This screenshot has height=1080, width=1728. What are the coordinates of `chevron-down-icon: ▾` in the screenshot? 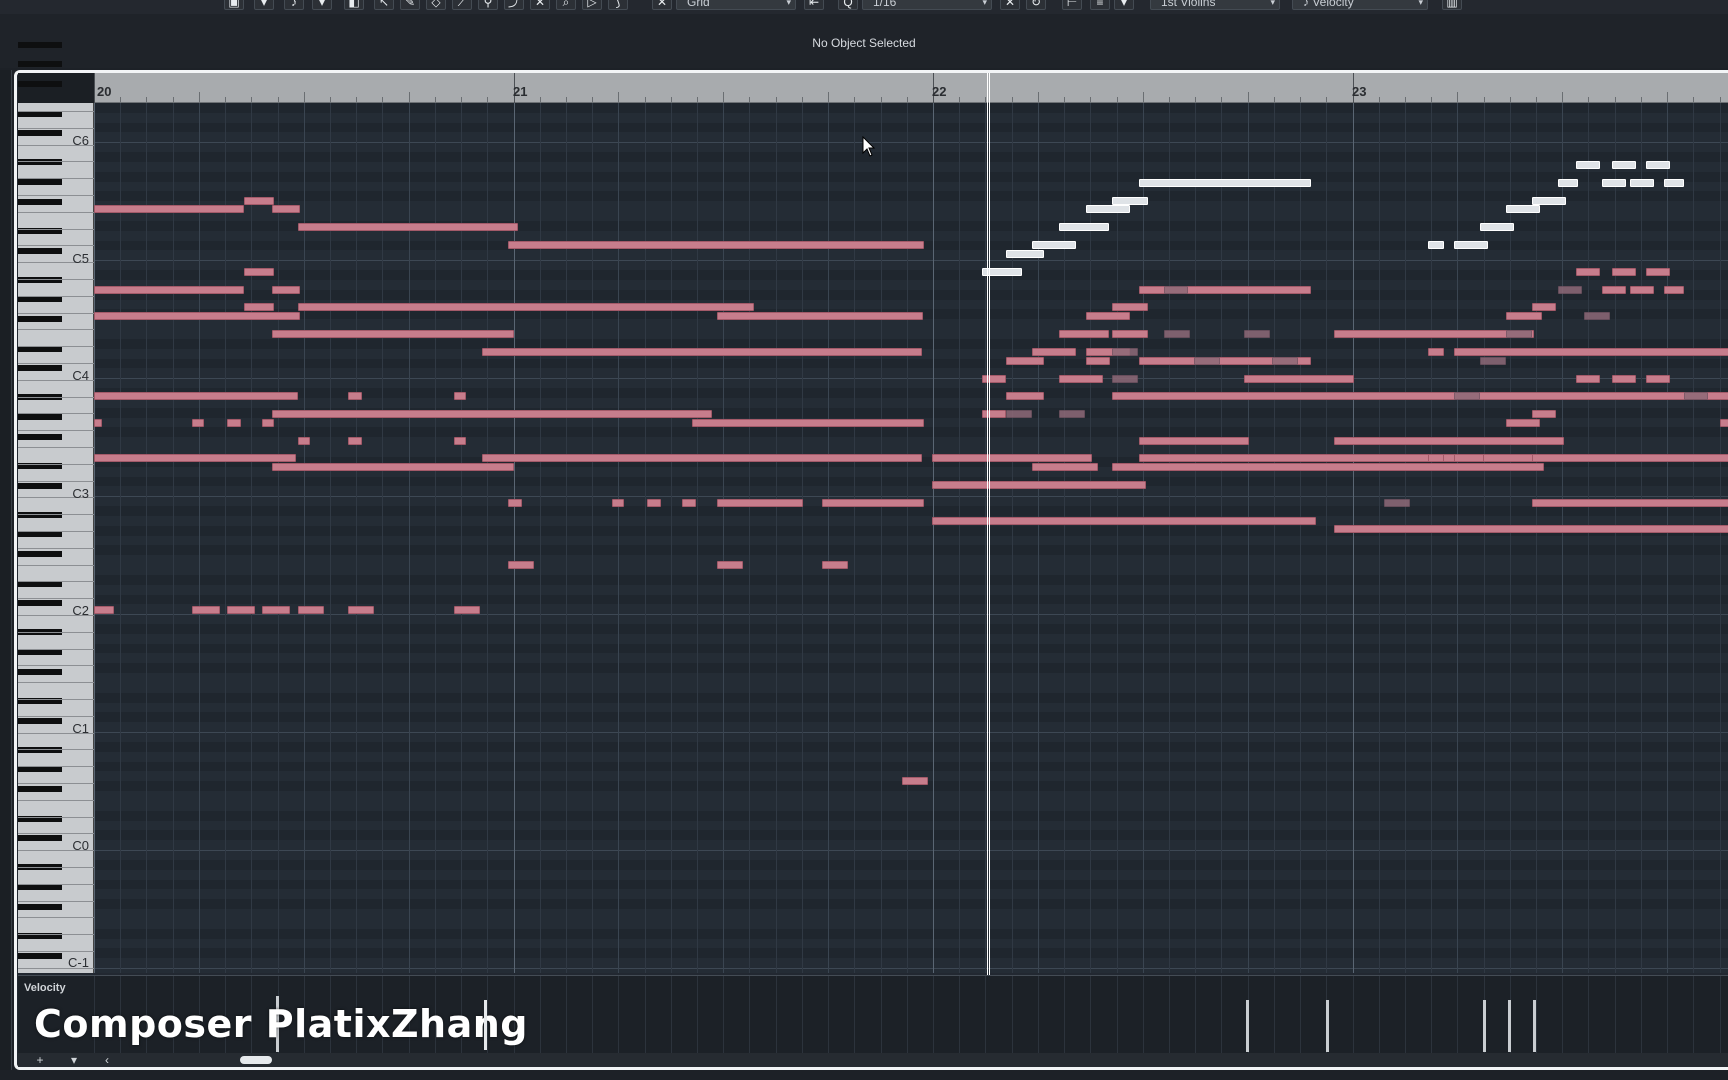 It's located at (322, 5).